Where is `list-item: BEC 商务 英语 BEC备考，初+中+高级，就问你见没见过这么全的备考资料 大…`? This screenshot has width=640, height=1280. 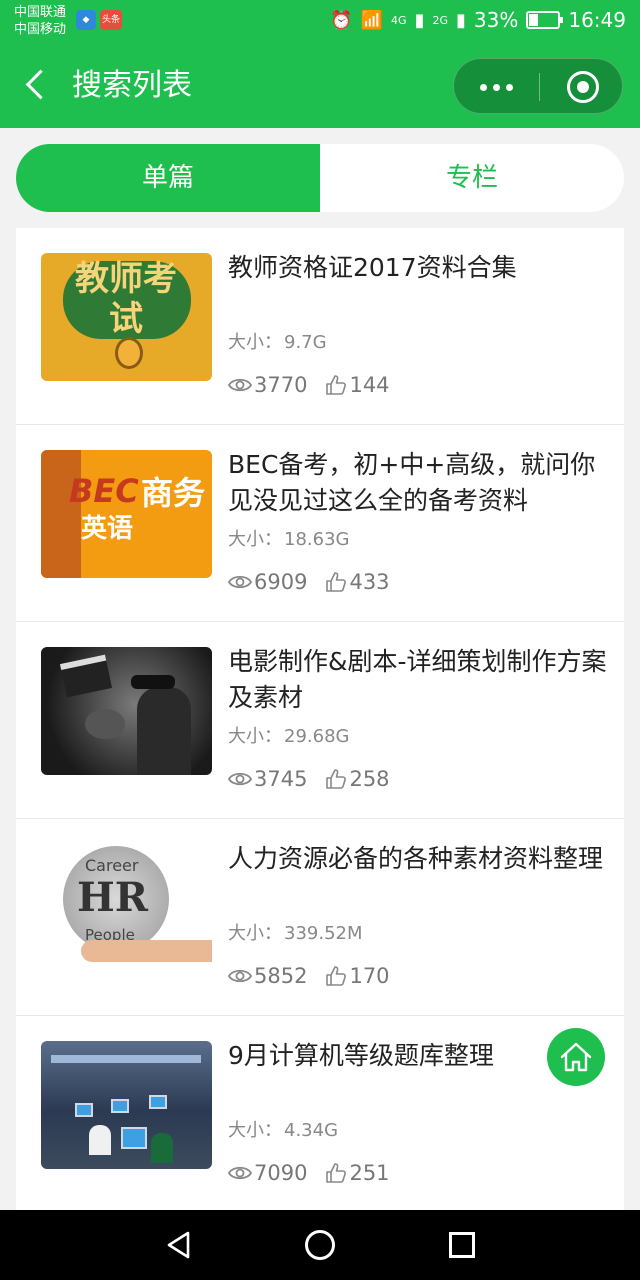
list-item: BEC 商务 英语 BEC备考，初+中+高级，就问你见没见过这么全的备考资料 大… is located at coordinates (320, 523).